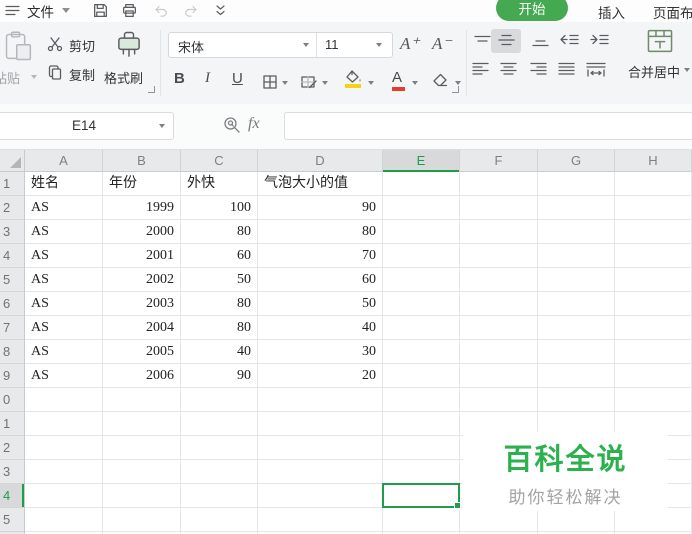 The image size is (692, 534). I want to click on cell: 60, so click(320, 280).